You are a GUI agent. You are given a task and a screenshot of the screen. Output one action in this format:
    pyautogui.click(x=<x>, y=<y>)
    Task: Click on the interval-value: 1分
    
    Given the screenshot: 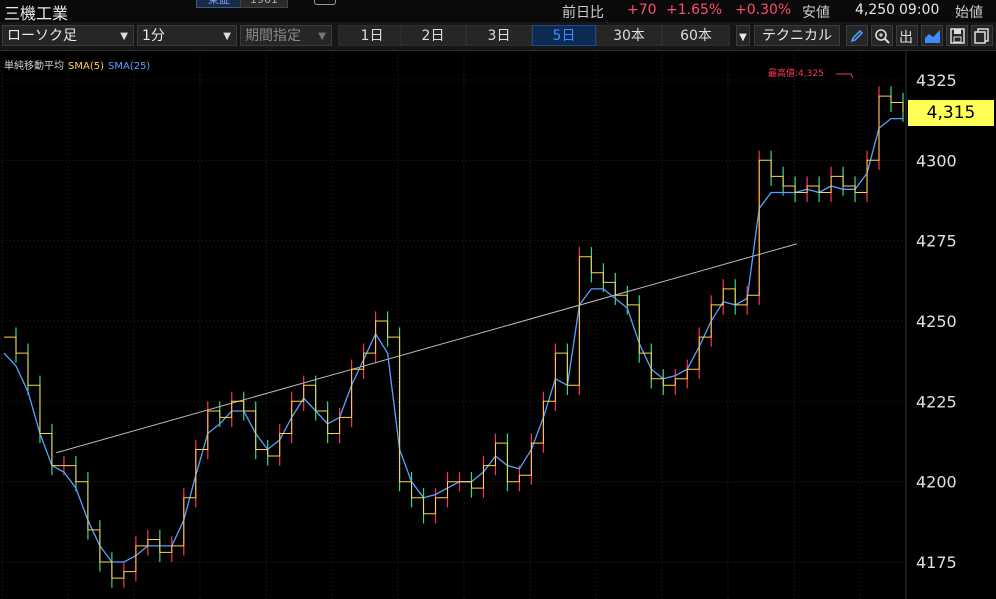 What is the action you would take?
    pyautogui.click(x=153, y=36)
    